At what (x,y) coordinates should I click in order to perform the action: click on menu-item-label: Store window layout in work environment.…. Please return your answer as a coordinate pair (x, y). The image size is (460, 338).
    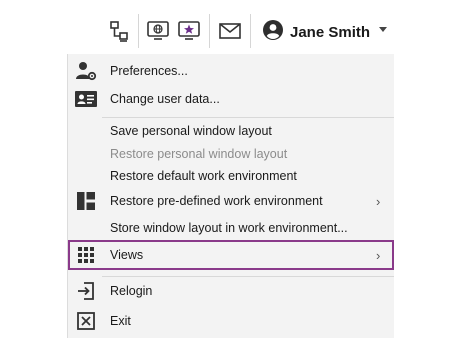
    Looking at the image, I should click on (229, 228).